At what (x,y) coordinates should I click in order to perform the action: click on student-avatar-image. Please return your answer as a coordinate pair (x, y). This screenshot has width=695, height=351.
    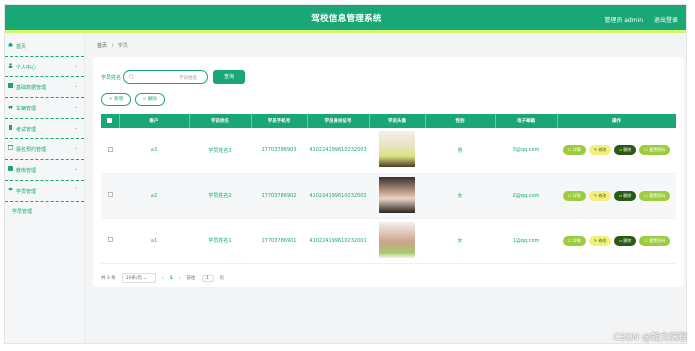
    Looking at the image, I should click on (397, 239).